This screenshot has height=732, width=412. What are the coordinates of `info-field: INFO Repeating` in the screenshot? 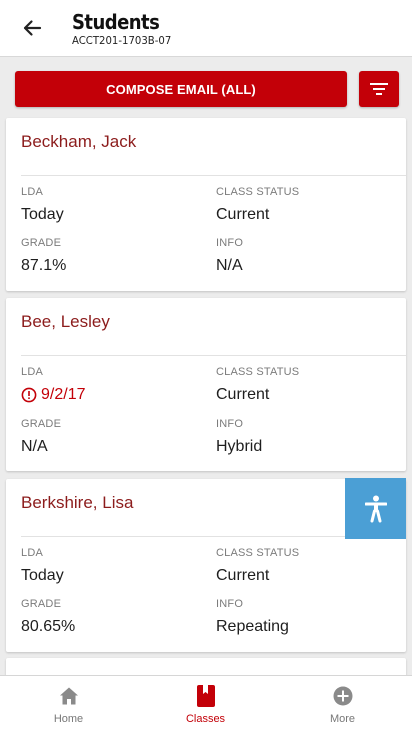 It's located at (252, 617).